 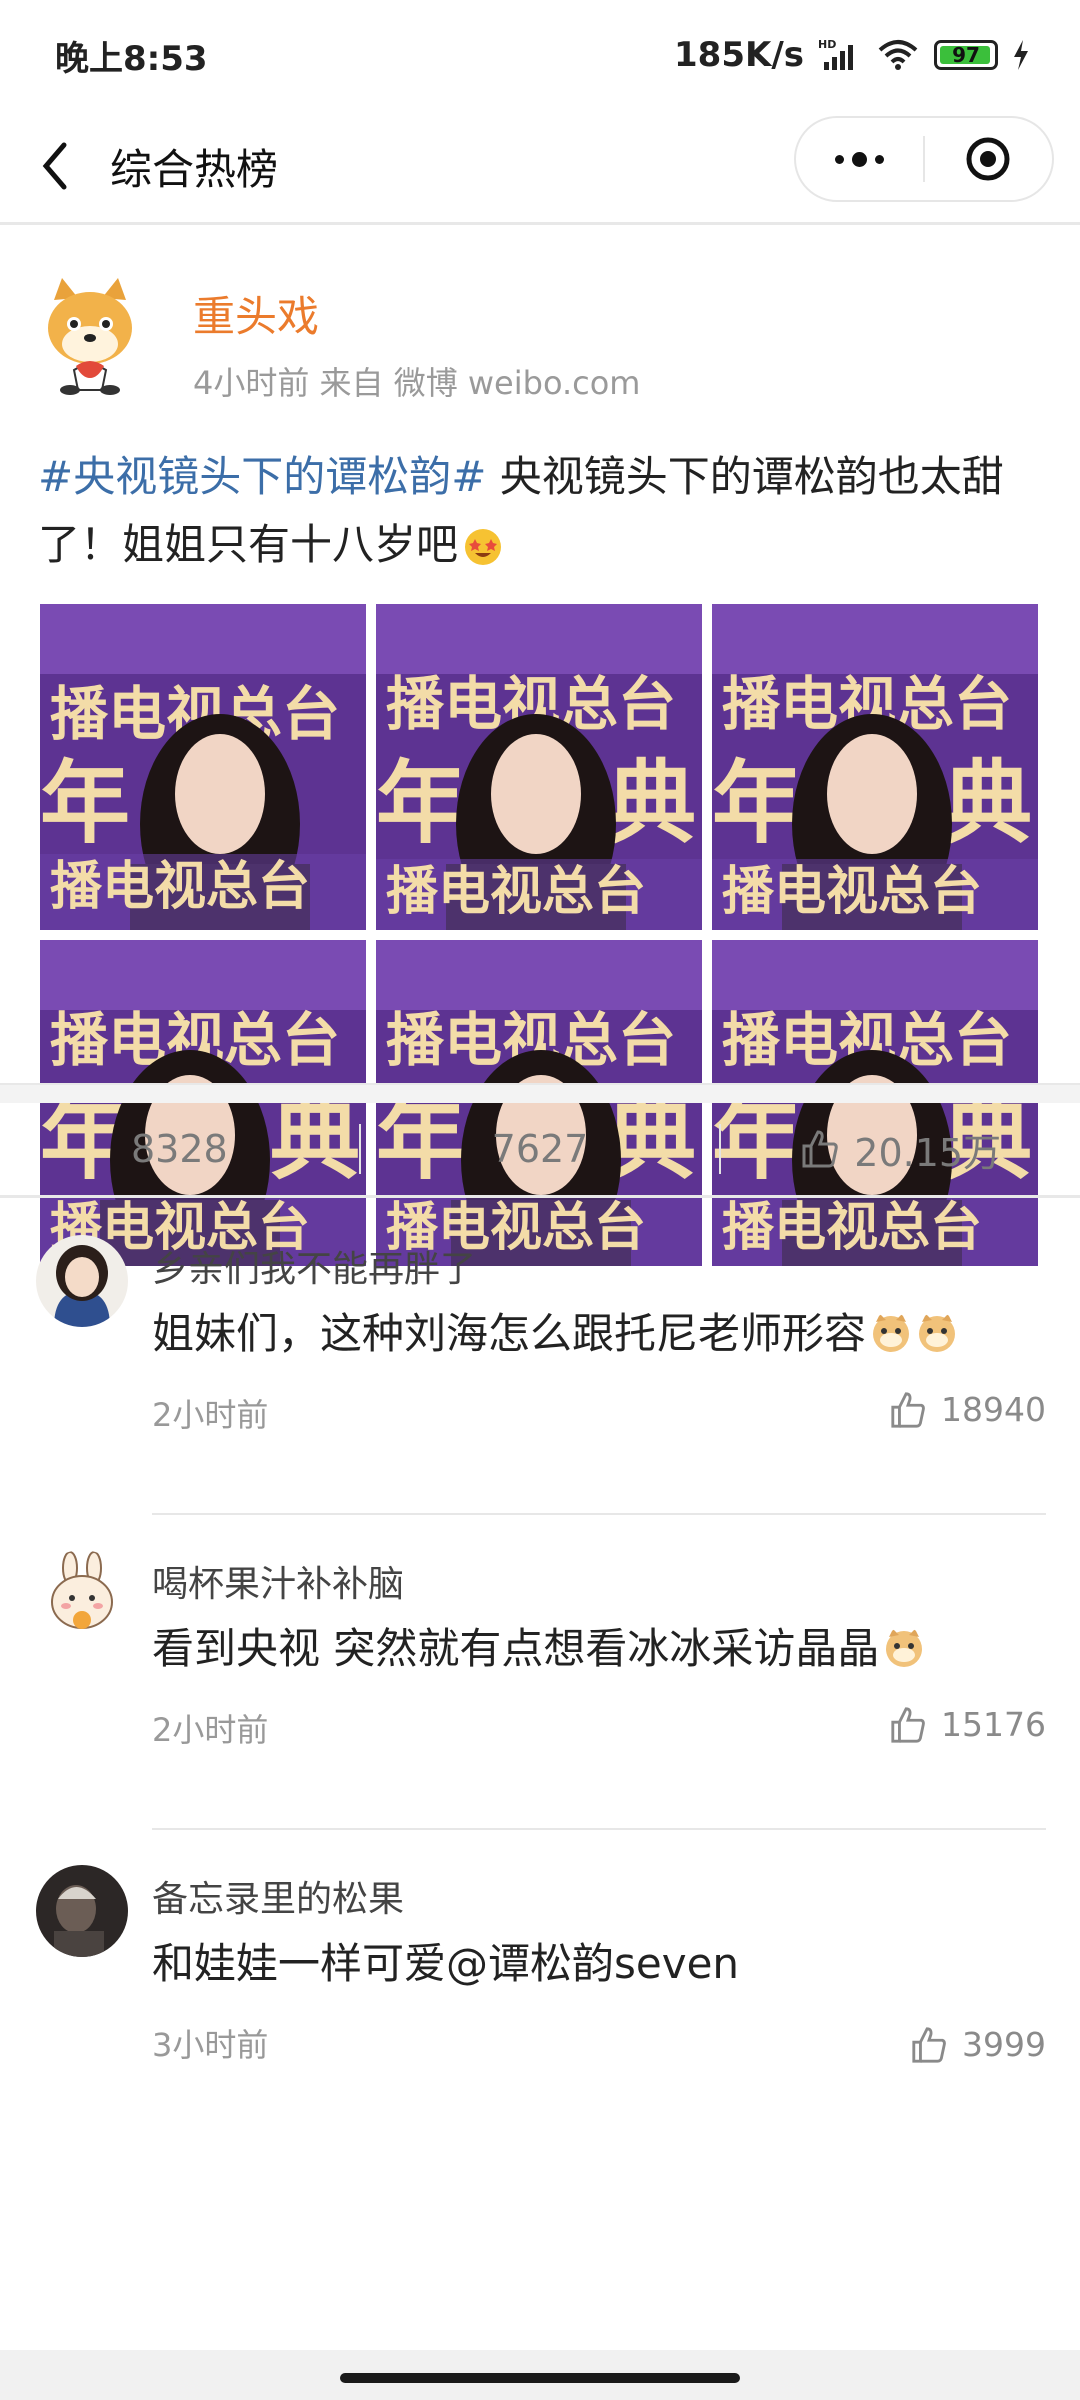 I want to click on post-image: 播电视总台 年 播电视总台, so click(x=203, y=767).